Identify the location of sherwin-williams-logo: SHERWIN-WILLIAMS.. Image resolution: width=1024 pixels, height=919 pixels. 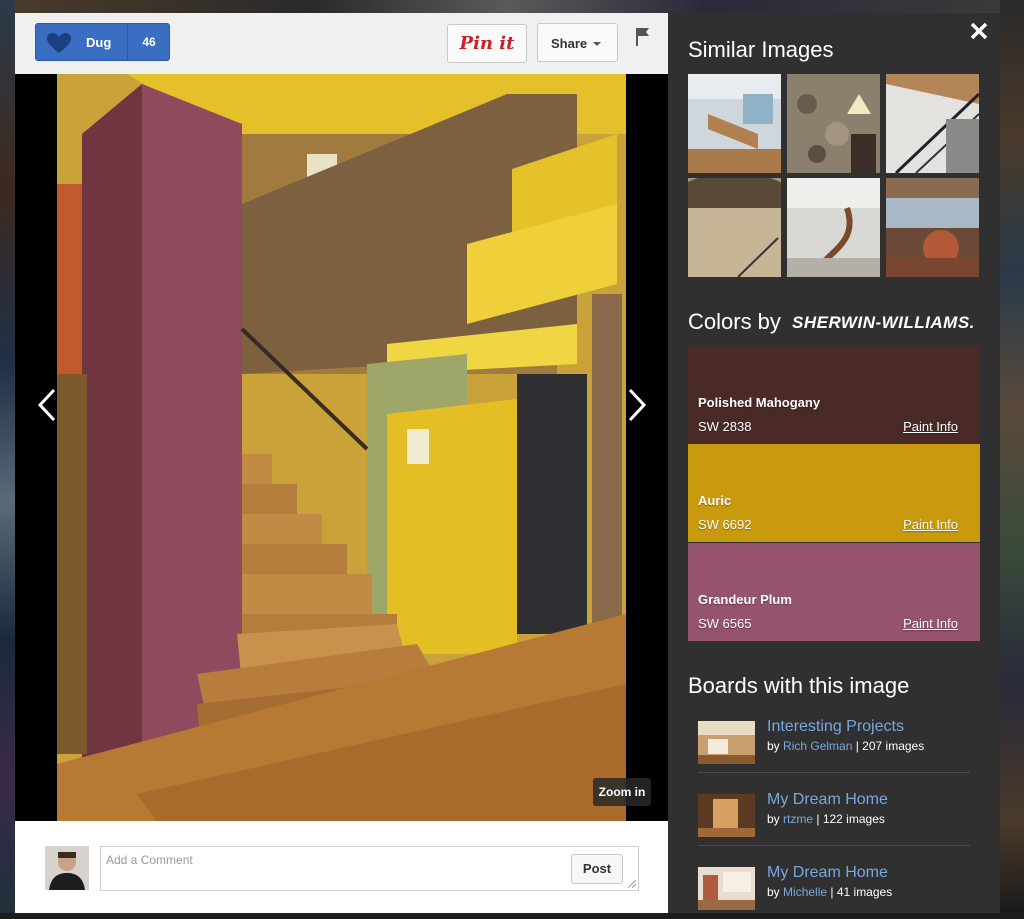
(883, 322).